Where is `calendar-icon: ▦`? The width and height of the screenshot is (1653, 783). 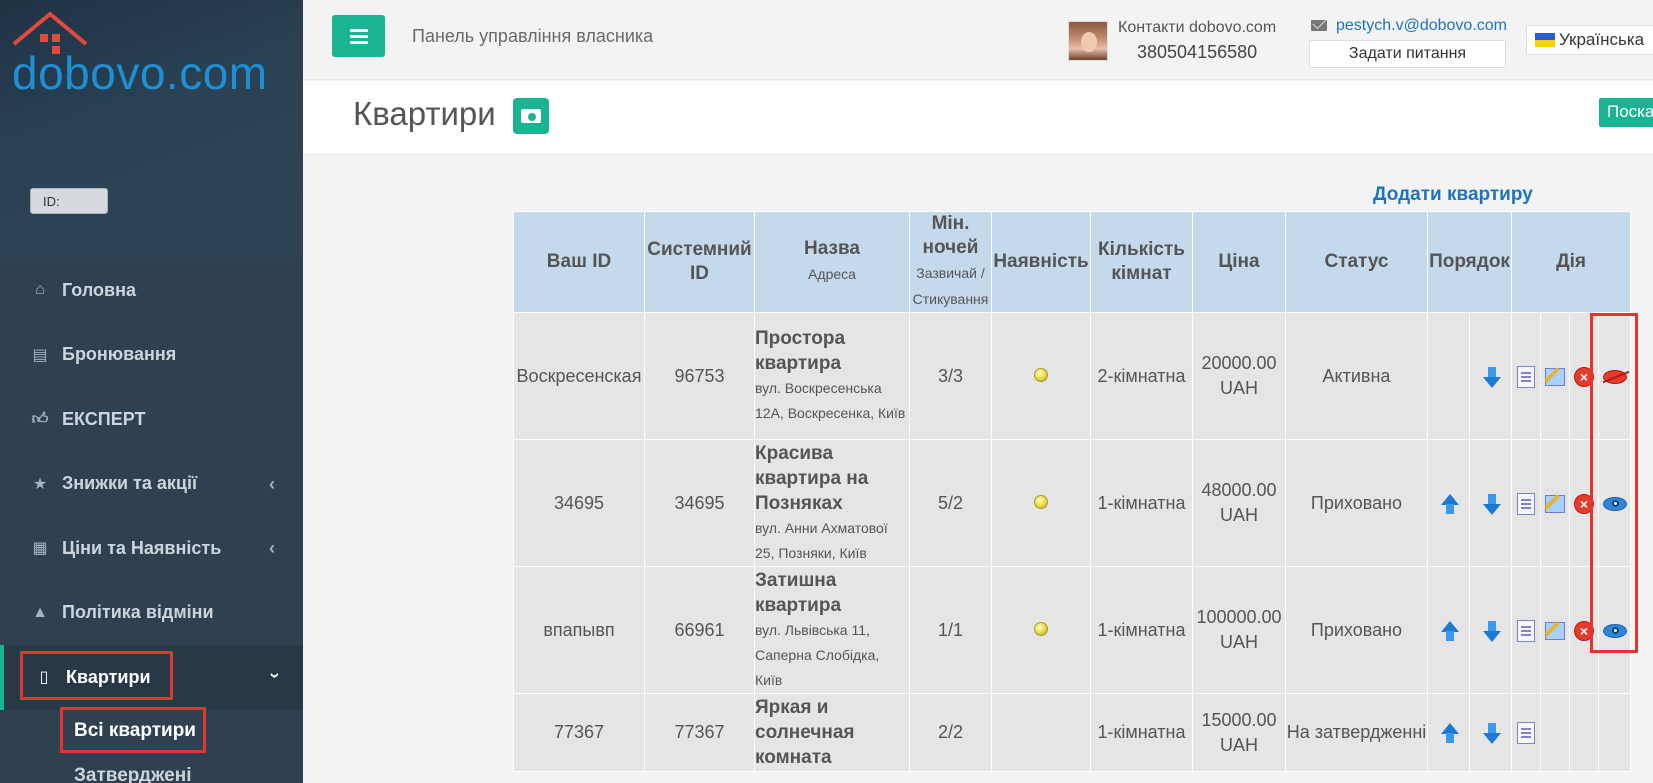
calendar-icon: ▦ is located at coordinates (40, 549).